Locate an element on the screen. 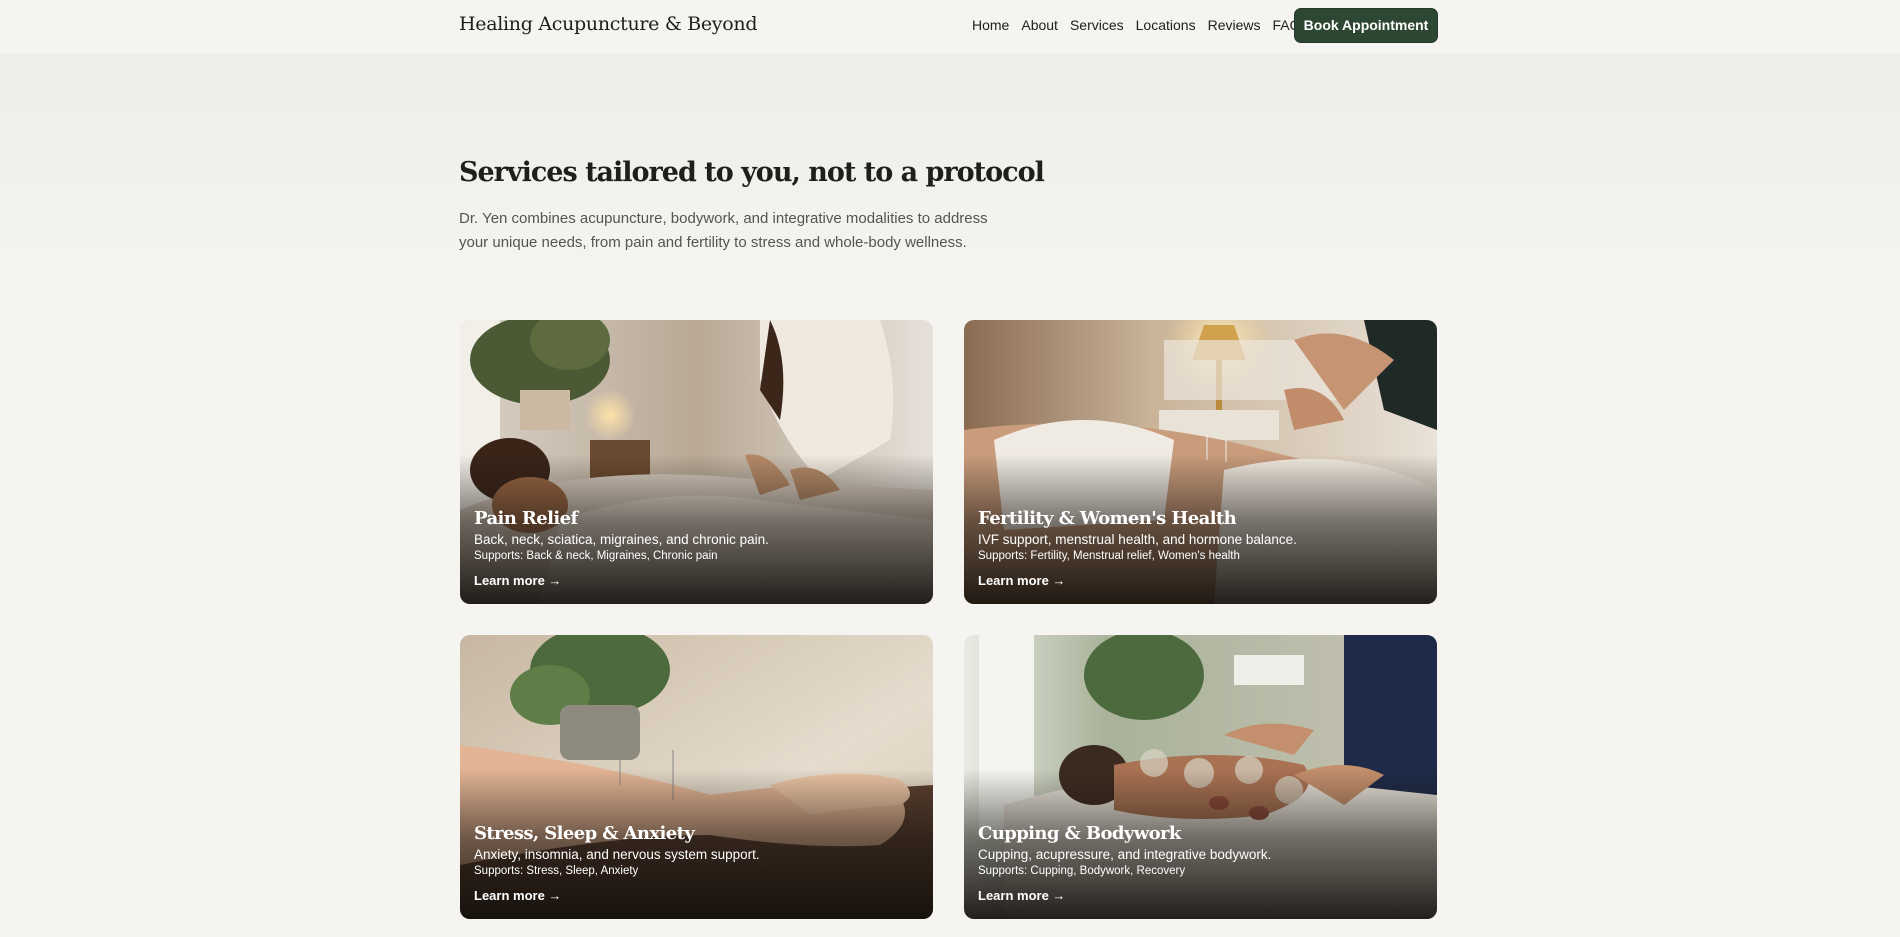 This screenshot has height=937, width=1900. card-supports: Supports: Cupping, Bodywork, Recovery is located at coordinates (1082, 871).